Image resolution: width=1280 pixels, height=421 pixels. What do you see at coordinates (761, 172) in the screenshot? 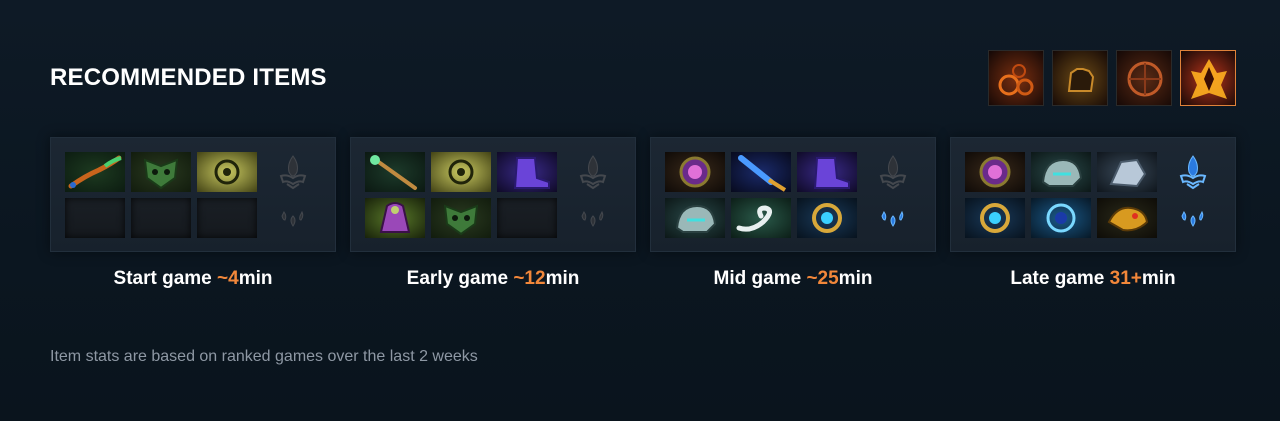
I see `blue-staff-item-icon` at bounding box center [761, 172].